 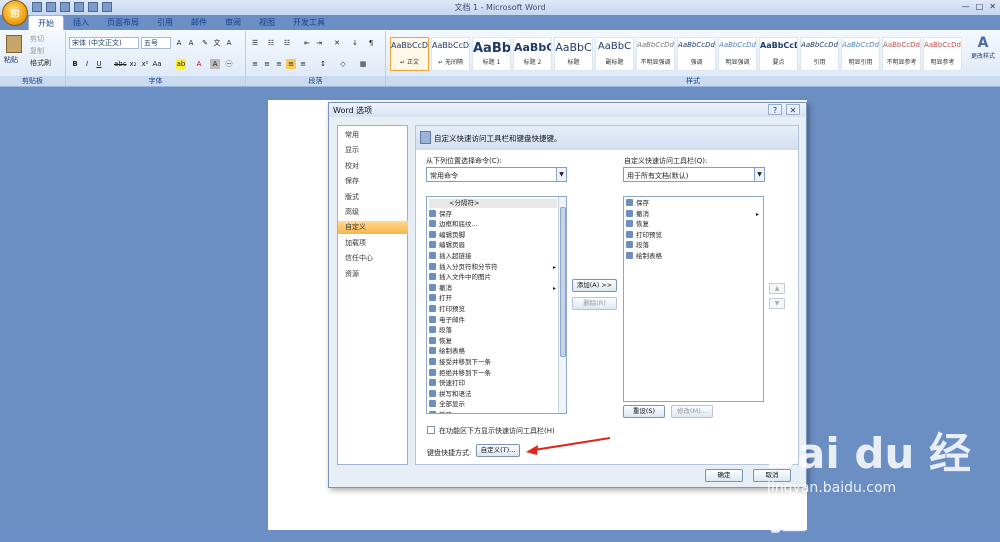 What do you see at coordinates (99, 64) in the screenshot?
I see `underline-icon: U` at bounding box center [99, 64].